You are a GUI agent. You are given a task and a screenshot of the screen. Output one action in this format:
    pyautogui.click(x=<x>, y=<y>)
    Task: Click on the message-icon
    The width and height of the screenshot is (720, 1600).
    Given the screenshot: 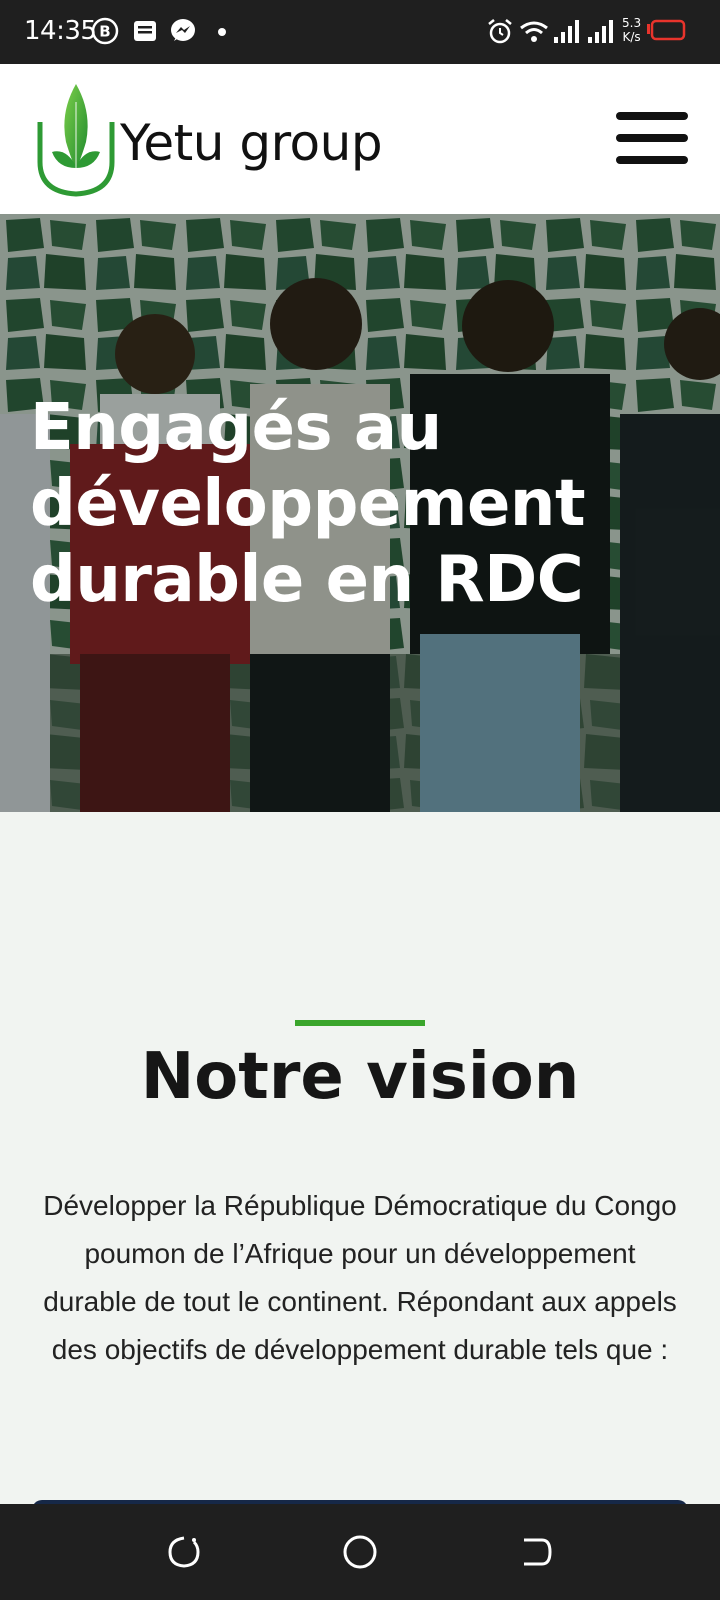 What is the action you would take?
    pyautogui.click(x=145, y=31)
    